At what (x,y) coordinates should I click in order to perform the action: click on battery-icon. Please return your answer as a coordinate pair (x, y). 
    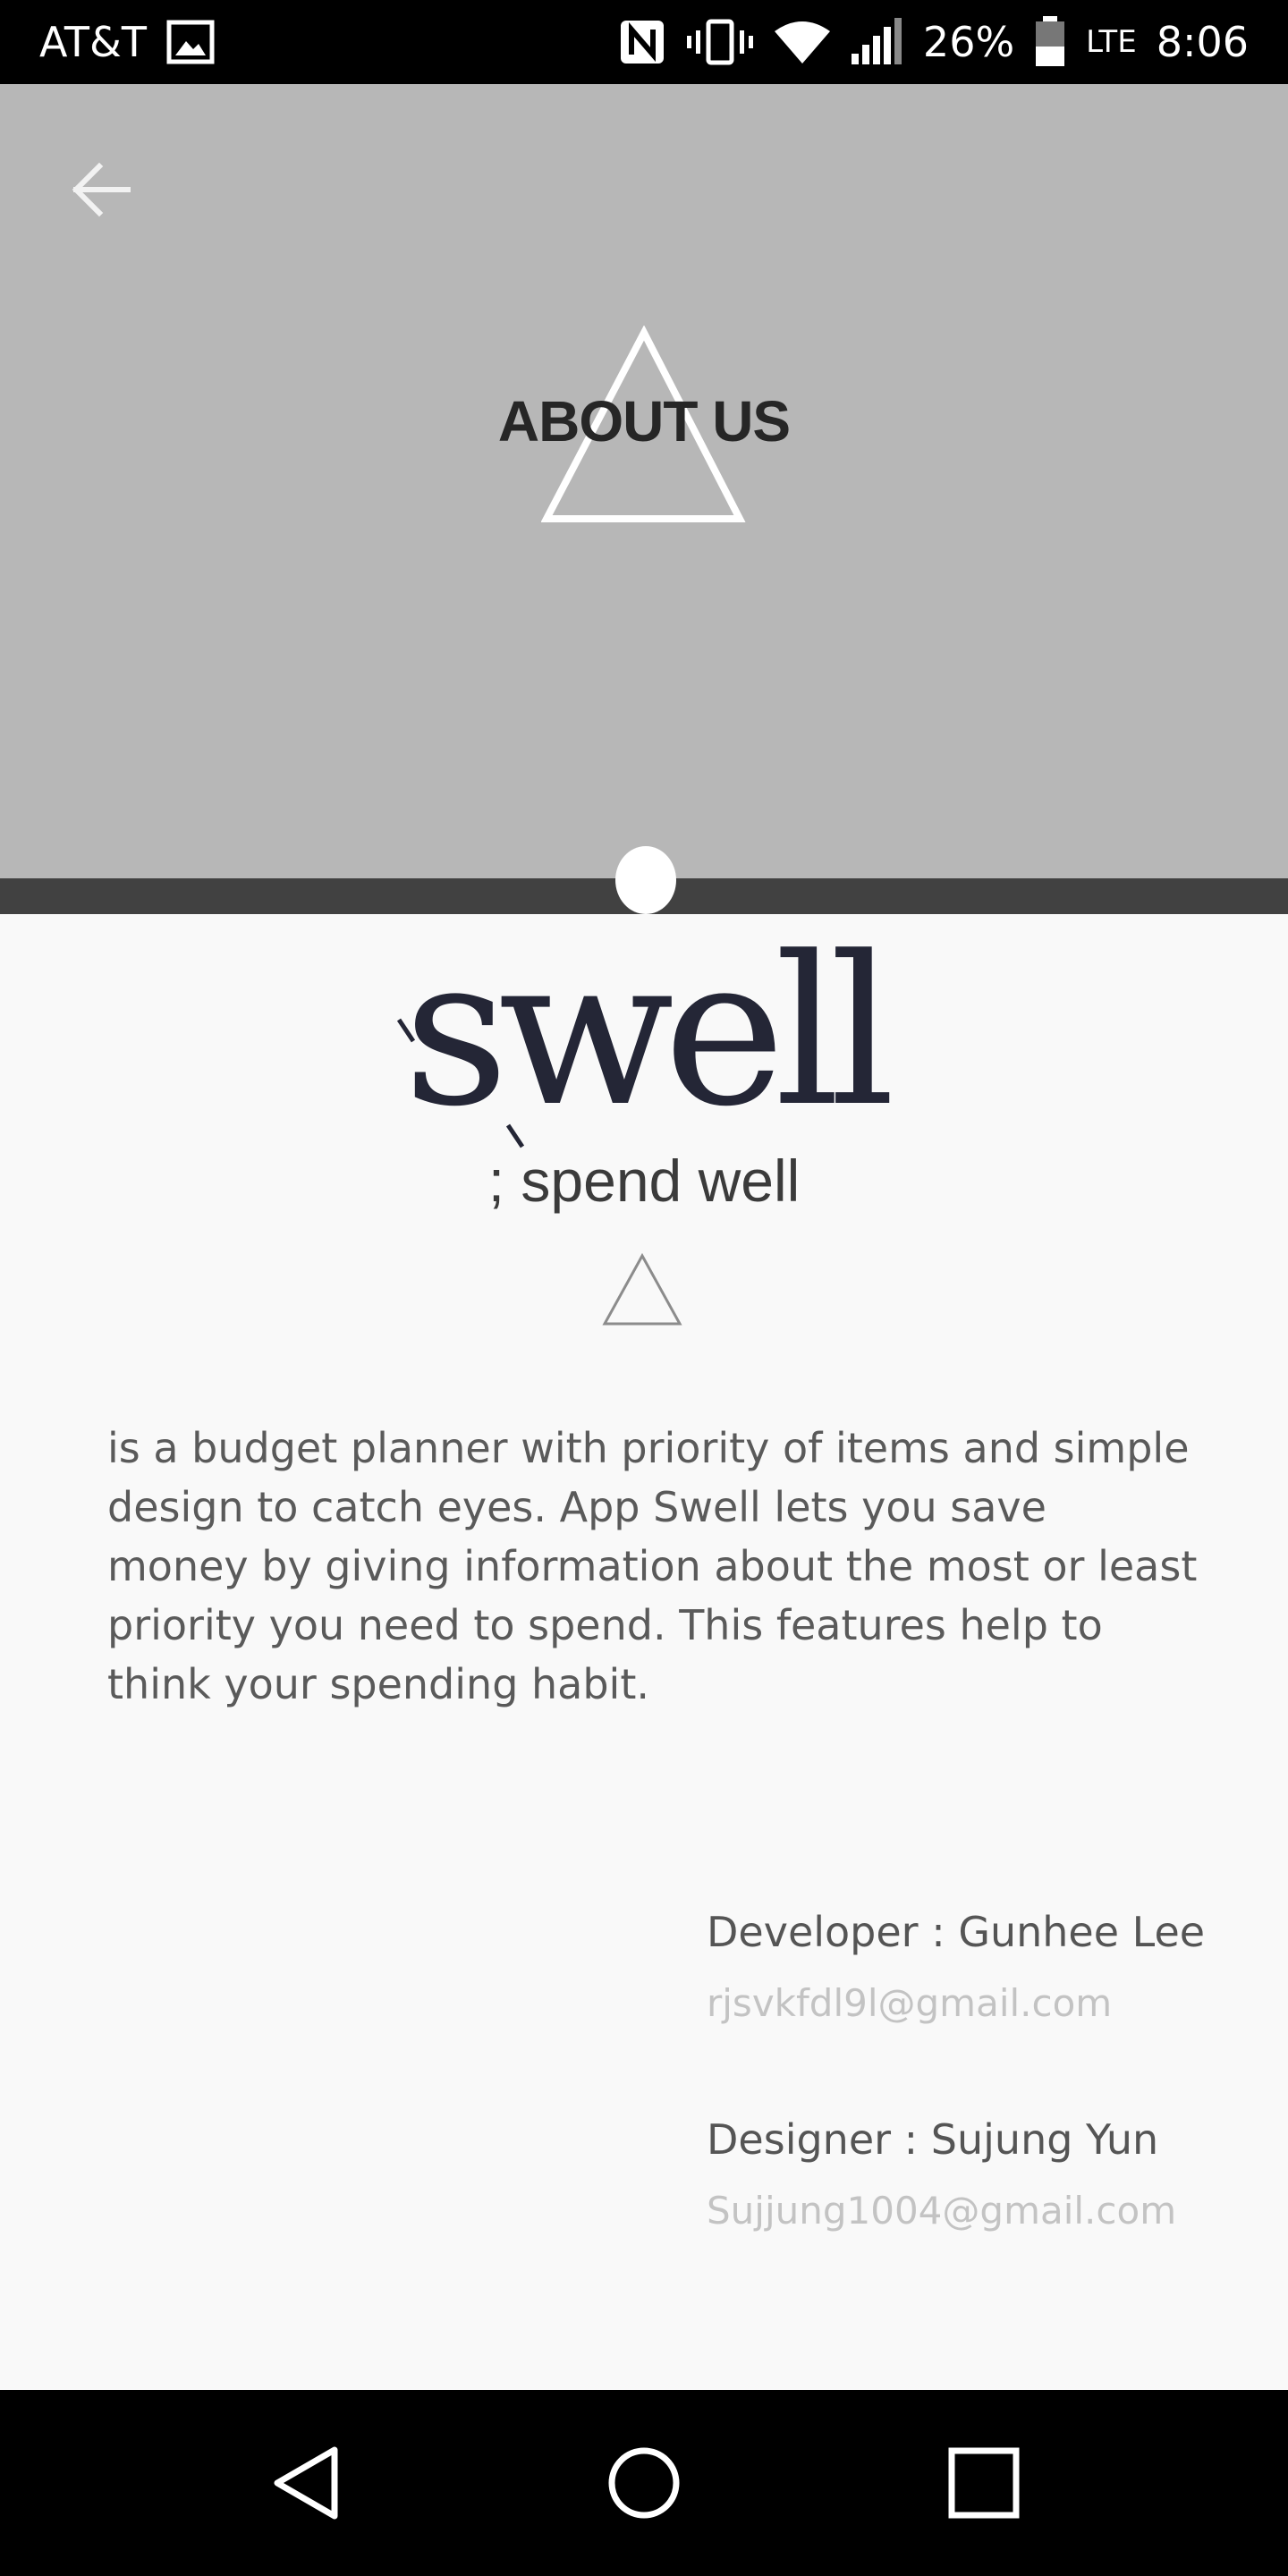
    Looking at the image, I should click on (1050, 42).